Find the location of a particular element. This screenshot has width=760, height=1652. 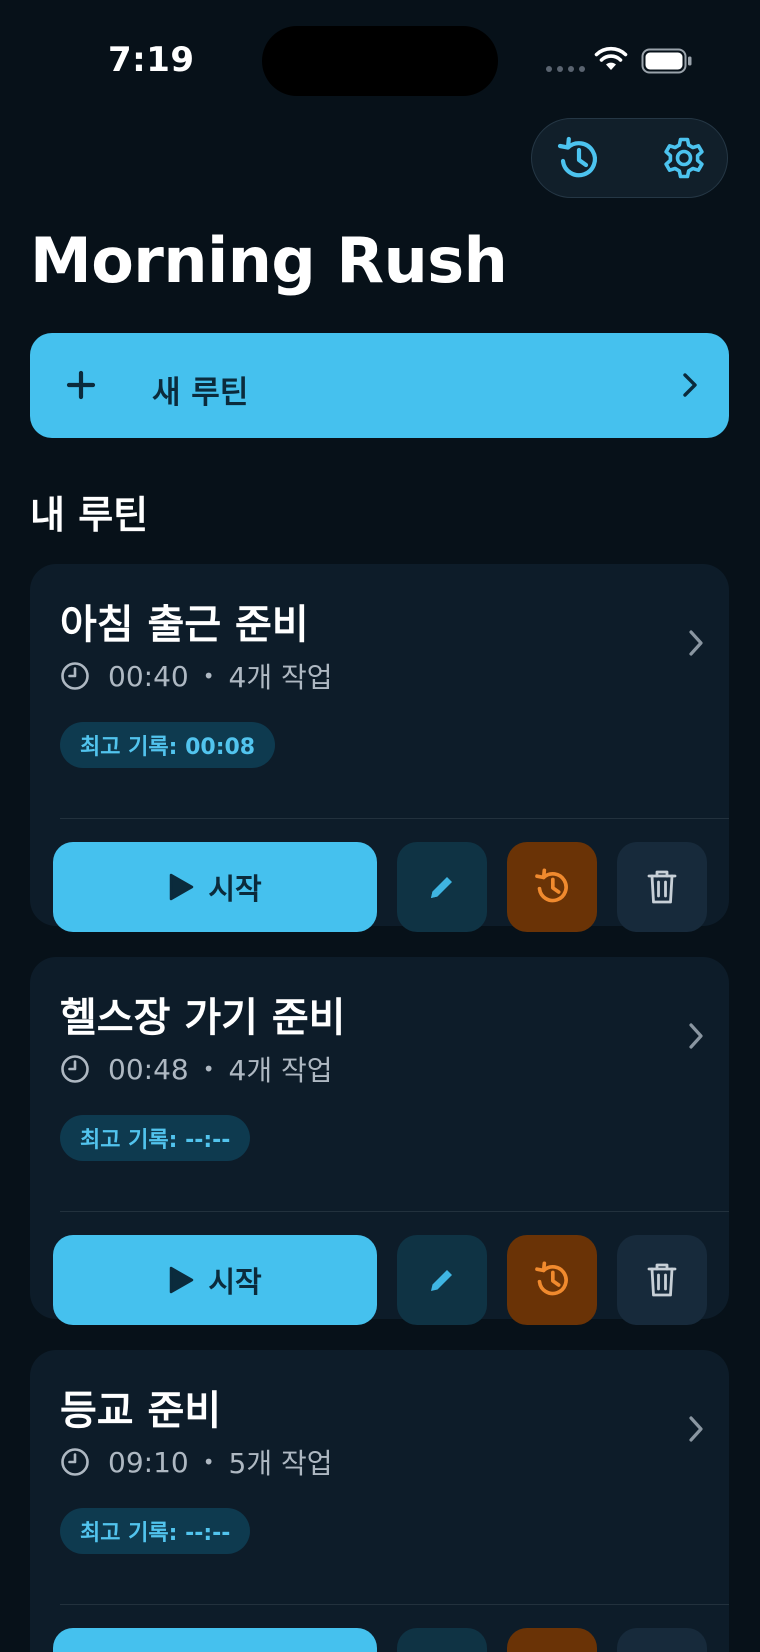

new-routine-label: 새 루틴 is located at coordinates (200, 393).